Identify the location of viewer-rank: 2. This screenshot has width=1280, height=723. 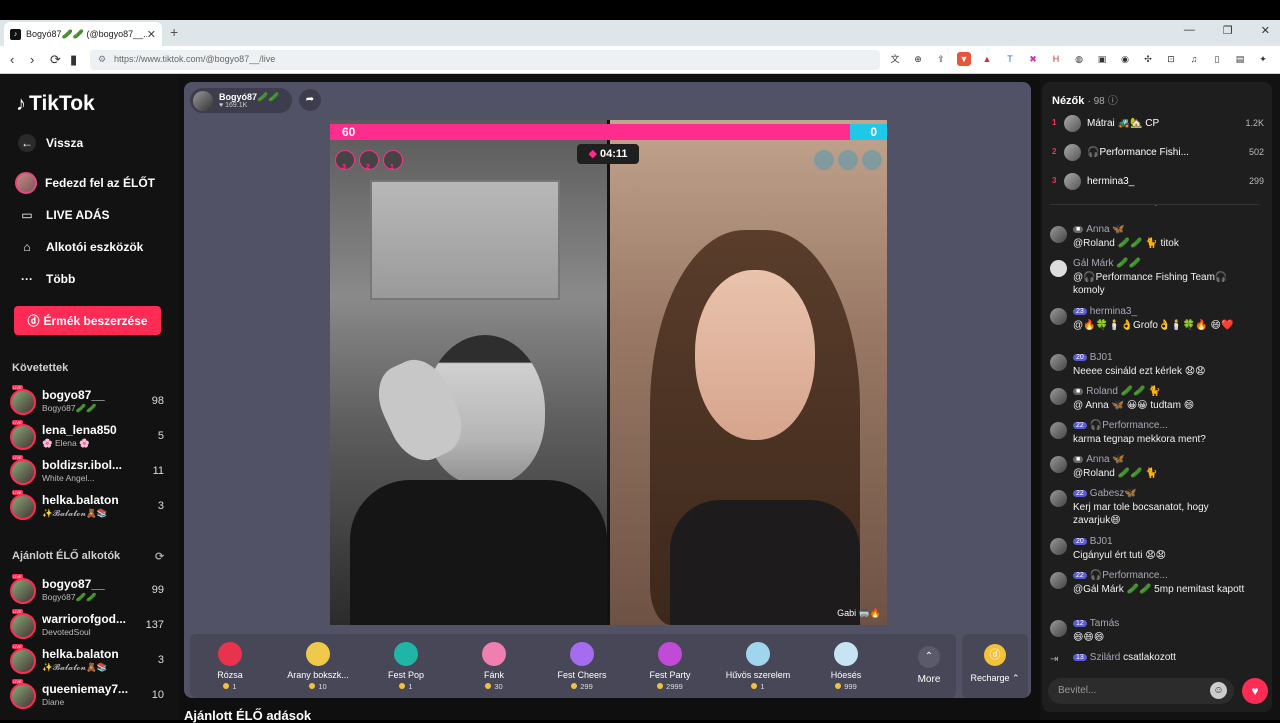
(1054, 151).